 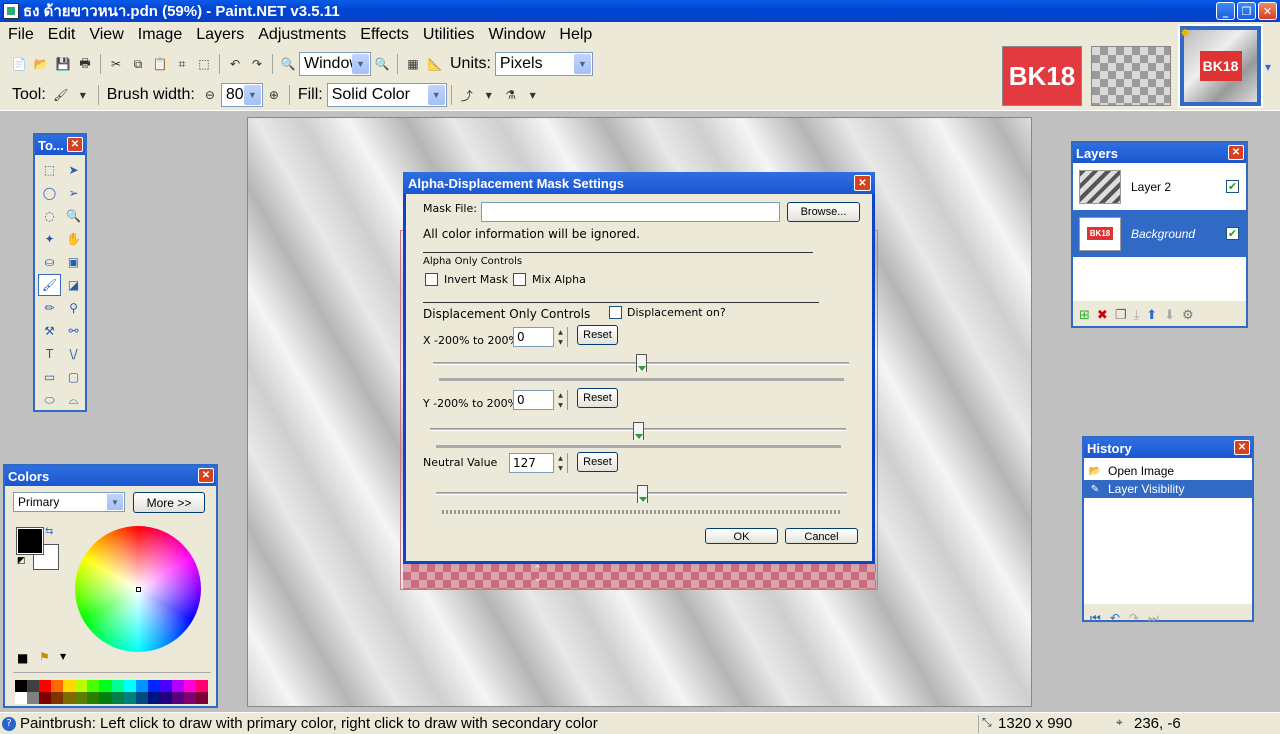 What do you see at coordinates (73, 308) in the screenshot?
I see `color-picker-icon: ⚲` at bounding box center [73, 308].